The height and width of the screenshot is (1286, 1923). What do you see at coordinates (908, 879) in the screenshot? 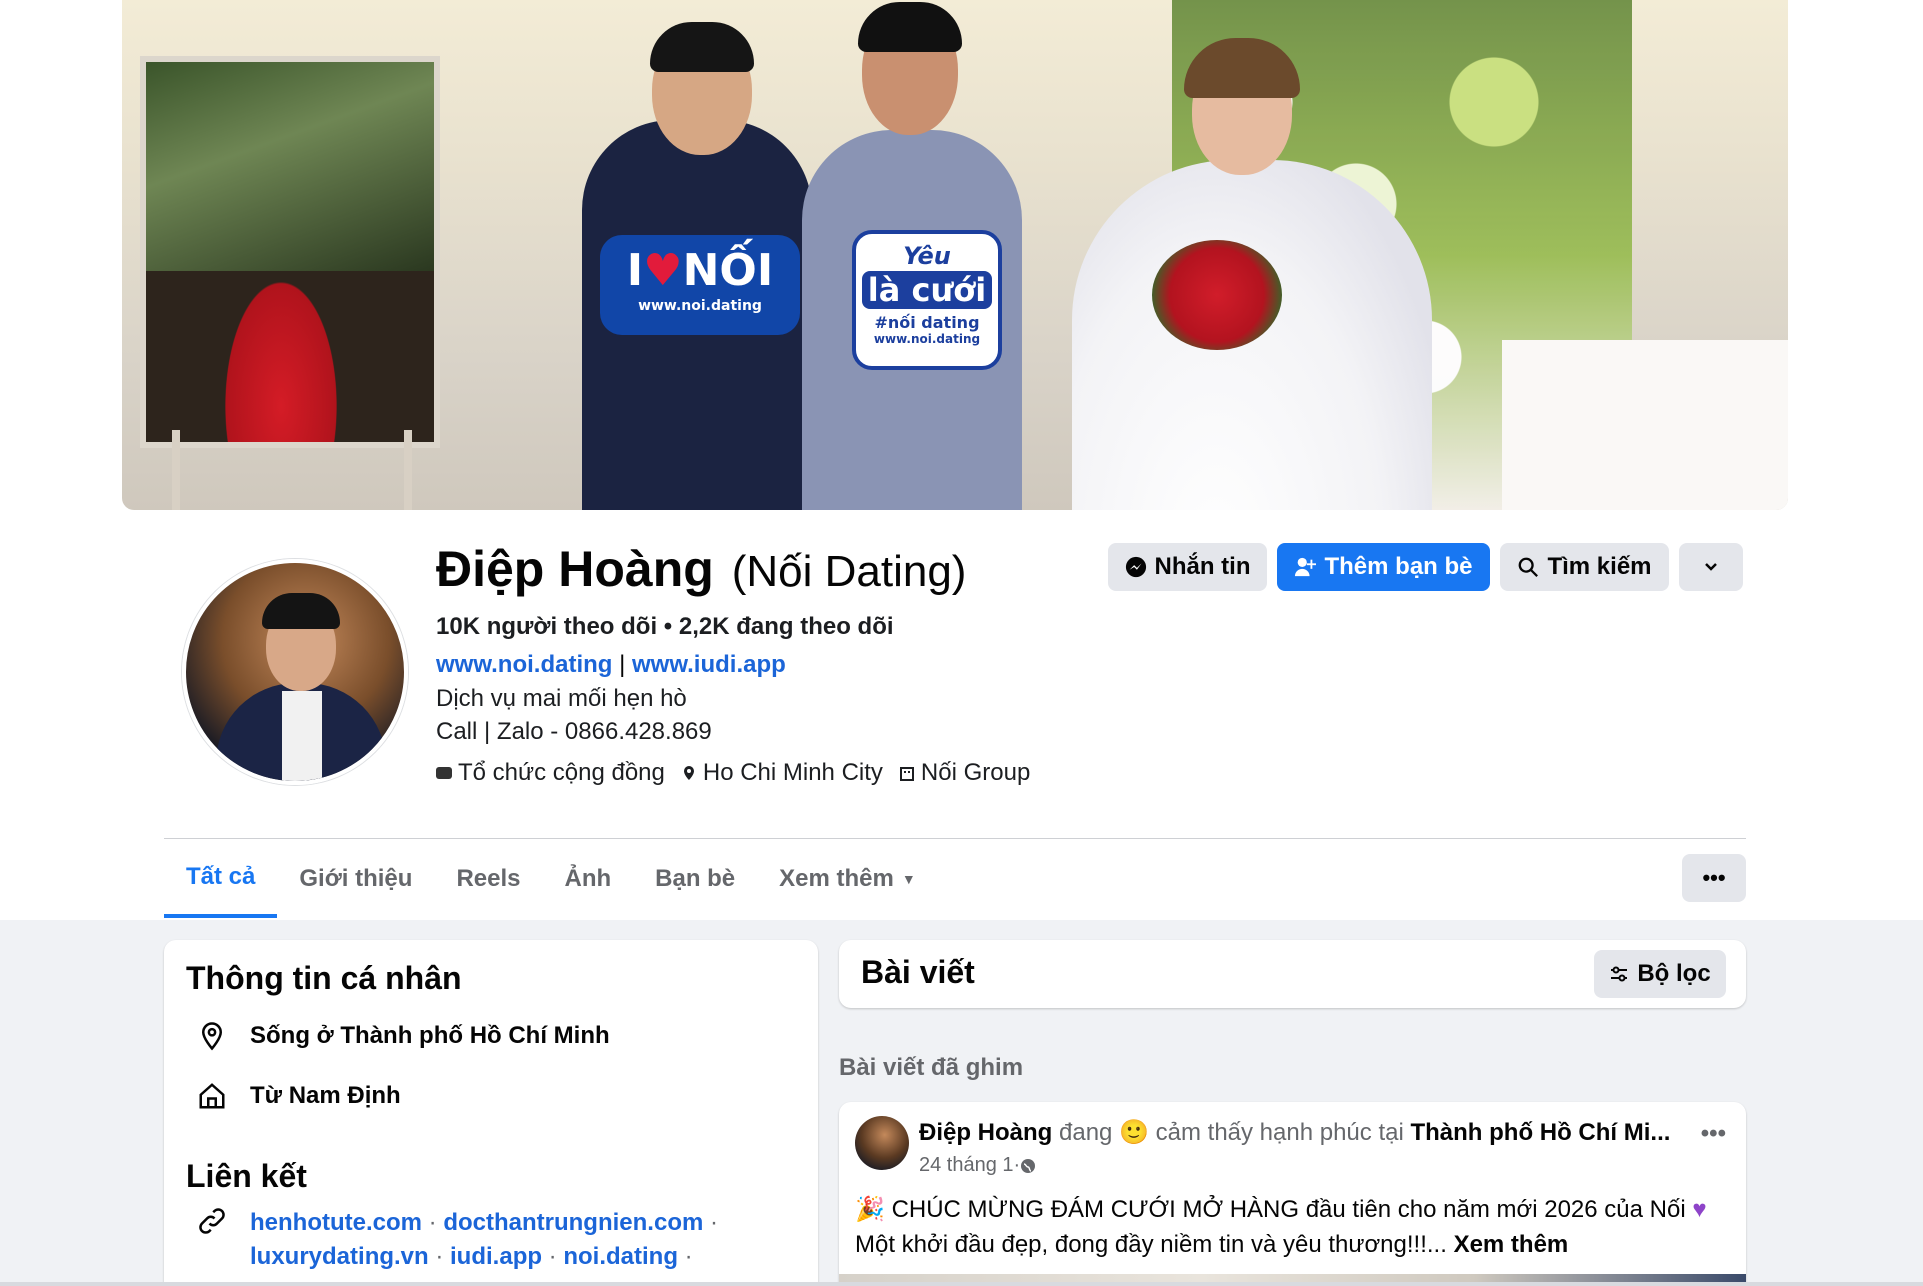
I see `caret-down-icon: ▼` at bounding box center [908, 879].